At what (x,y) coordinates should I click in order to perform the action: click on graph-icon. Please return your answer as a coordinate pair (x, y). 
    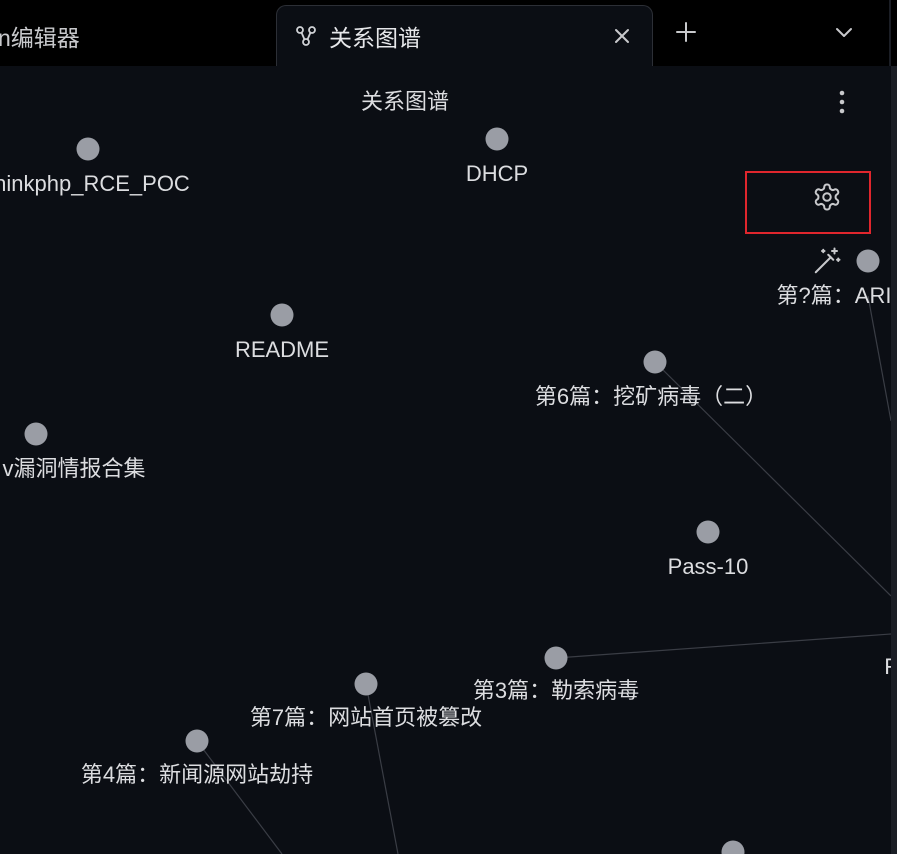
    Looking at the image, I should click on (306, 36).